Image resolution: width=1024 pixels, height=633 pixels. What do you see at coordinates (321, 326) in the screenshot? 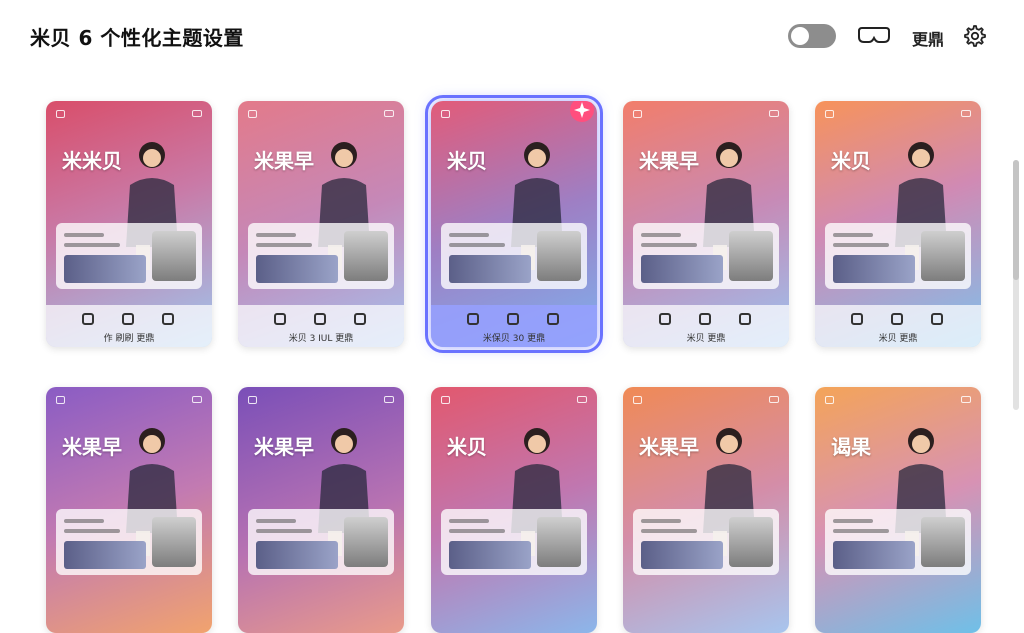
I see `preview-dock: 米贝 3 IUL 更鼎` at bounding box center [321, 326].